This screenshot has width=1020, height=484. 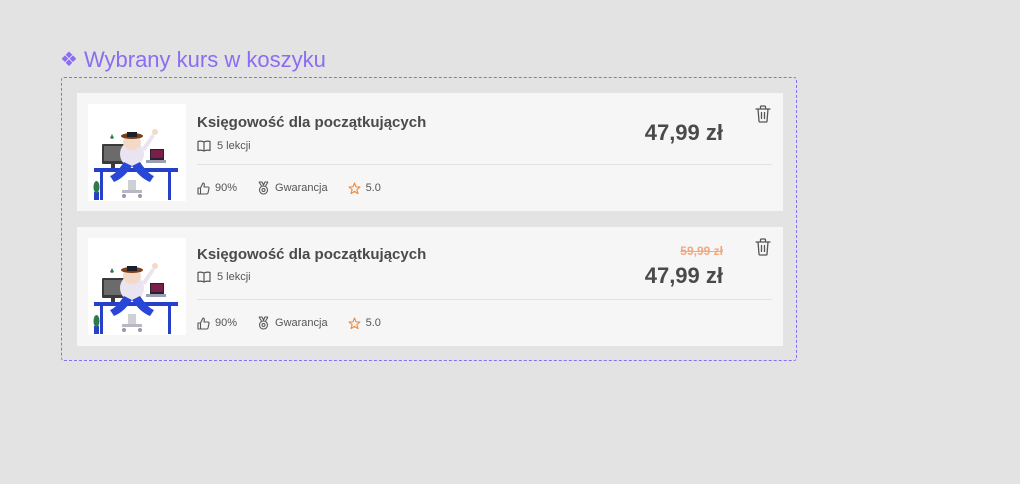 I want to click on old-price: 59,99 zł, so click(x=701, y=251).